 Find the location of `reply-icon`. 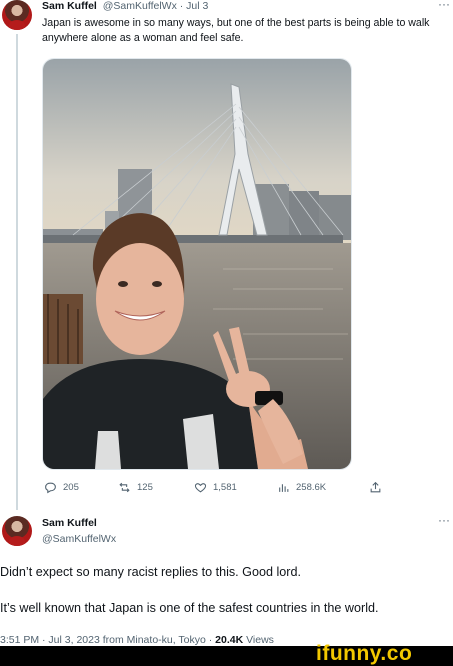

reply-icon is located at coordinates (50, 488).